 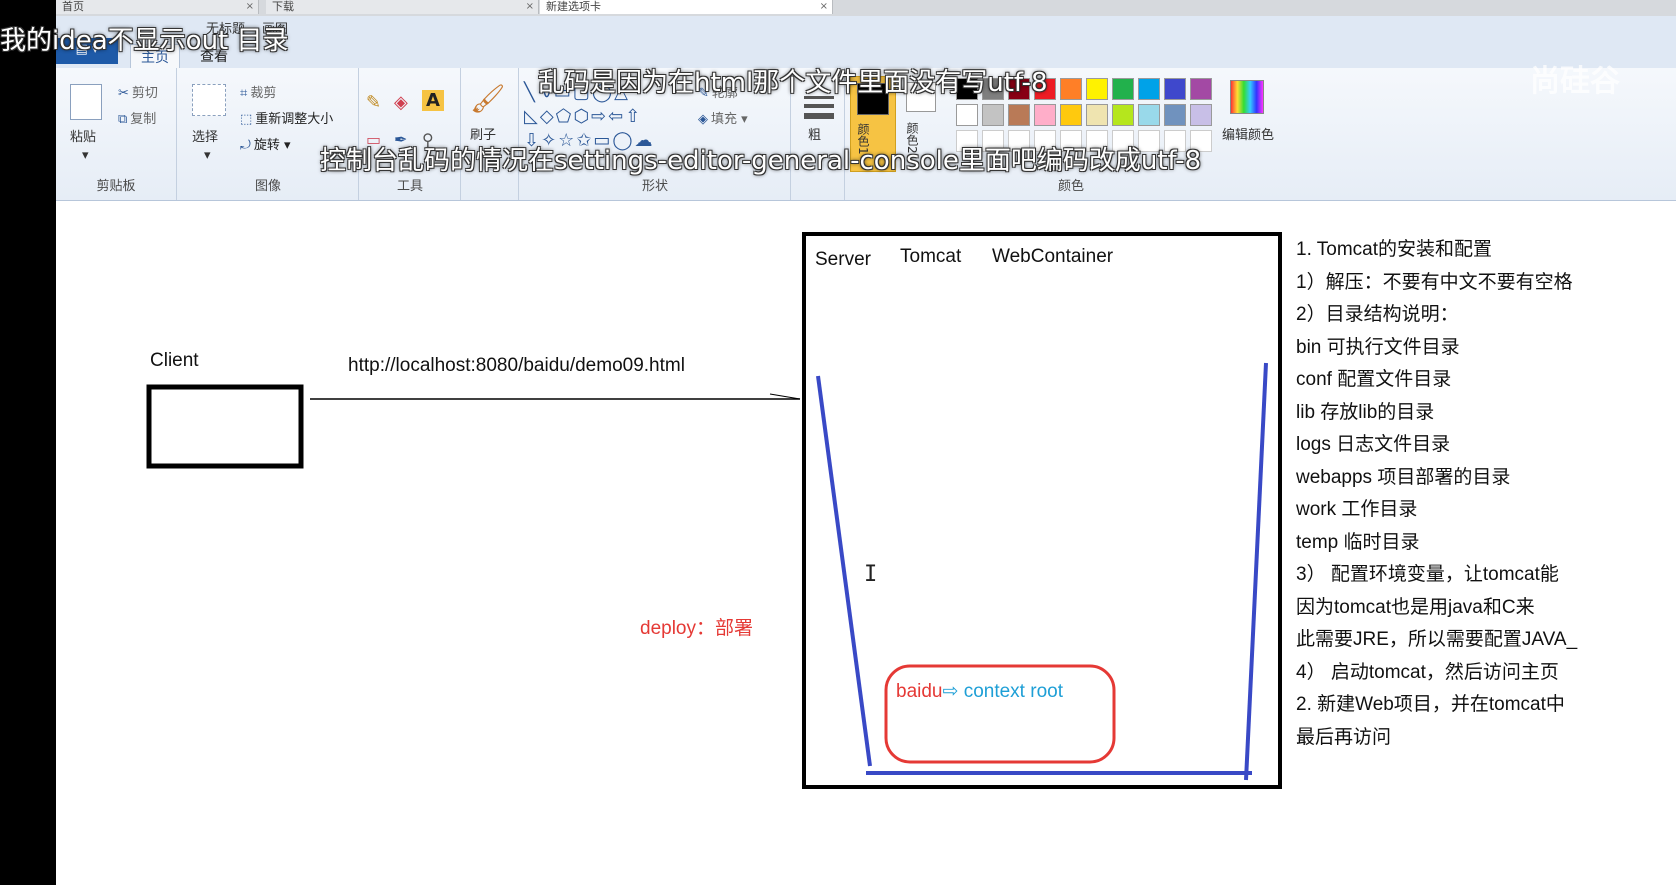 What do you see at coordinates (843, 259) in the screenshot?
I see `server-label: Server` at bounding box center [843, 259].